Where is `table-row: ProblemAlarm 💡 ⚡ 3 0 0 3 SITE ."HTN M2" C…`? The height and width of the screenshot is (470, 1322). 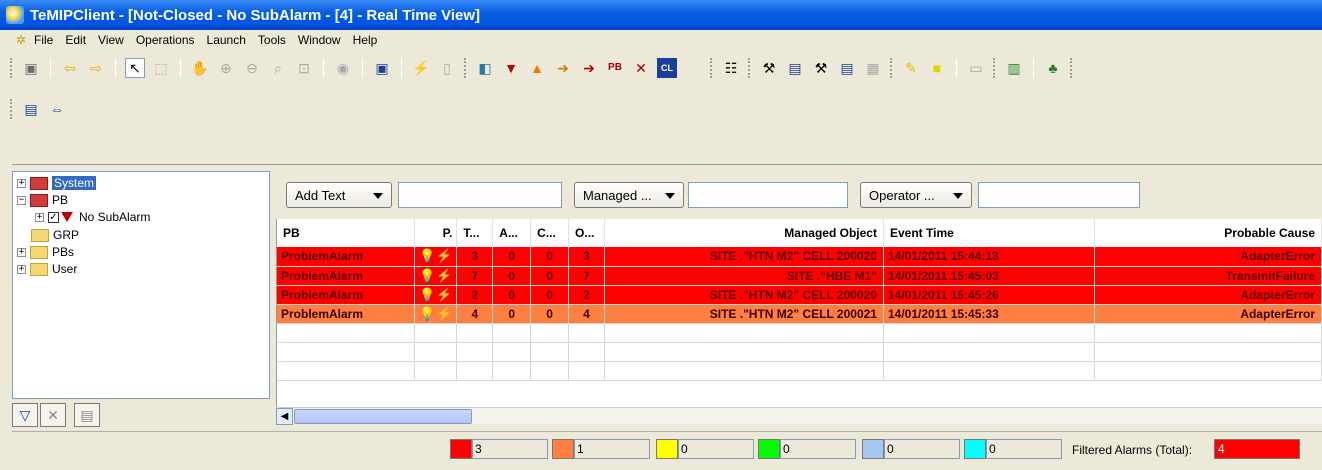
table-row: ProblemAlarm 💡 ⚡ 3 0 0 3 SITE ."HTN M2" C… is located at coordinates (799, 257).